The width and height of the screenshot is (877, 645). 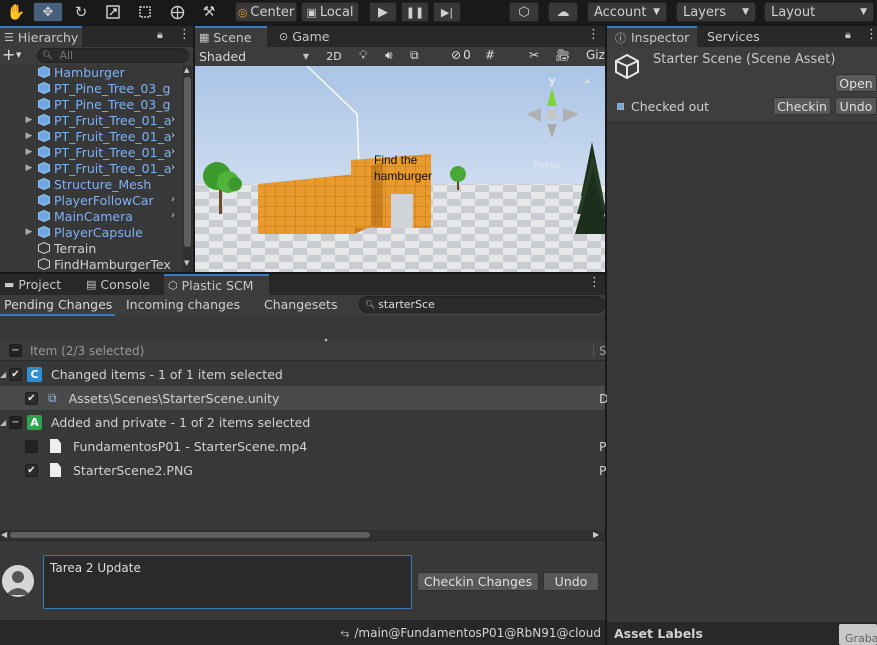 I want to click on step-button: ▶|, so click(x=447, y=12).